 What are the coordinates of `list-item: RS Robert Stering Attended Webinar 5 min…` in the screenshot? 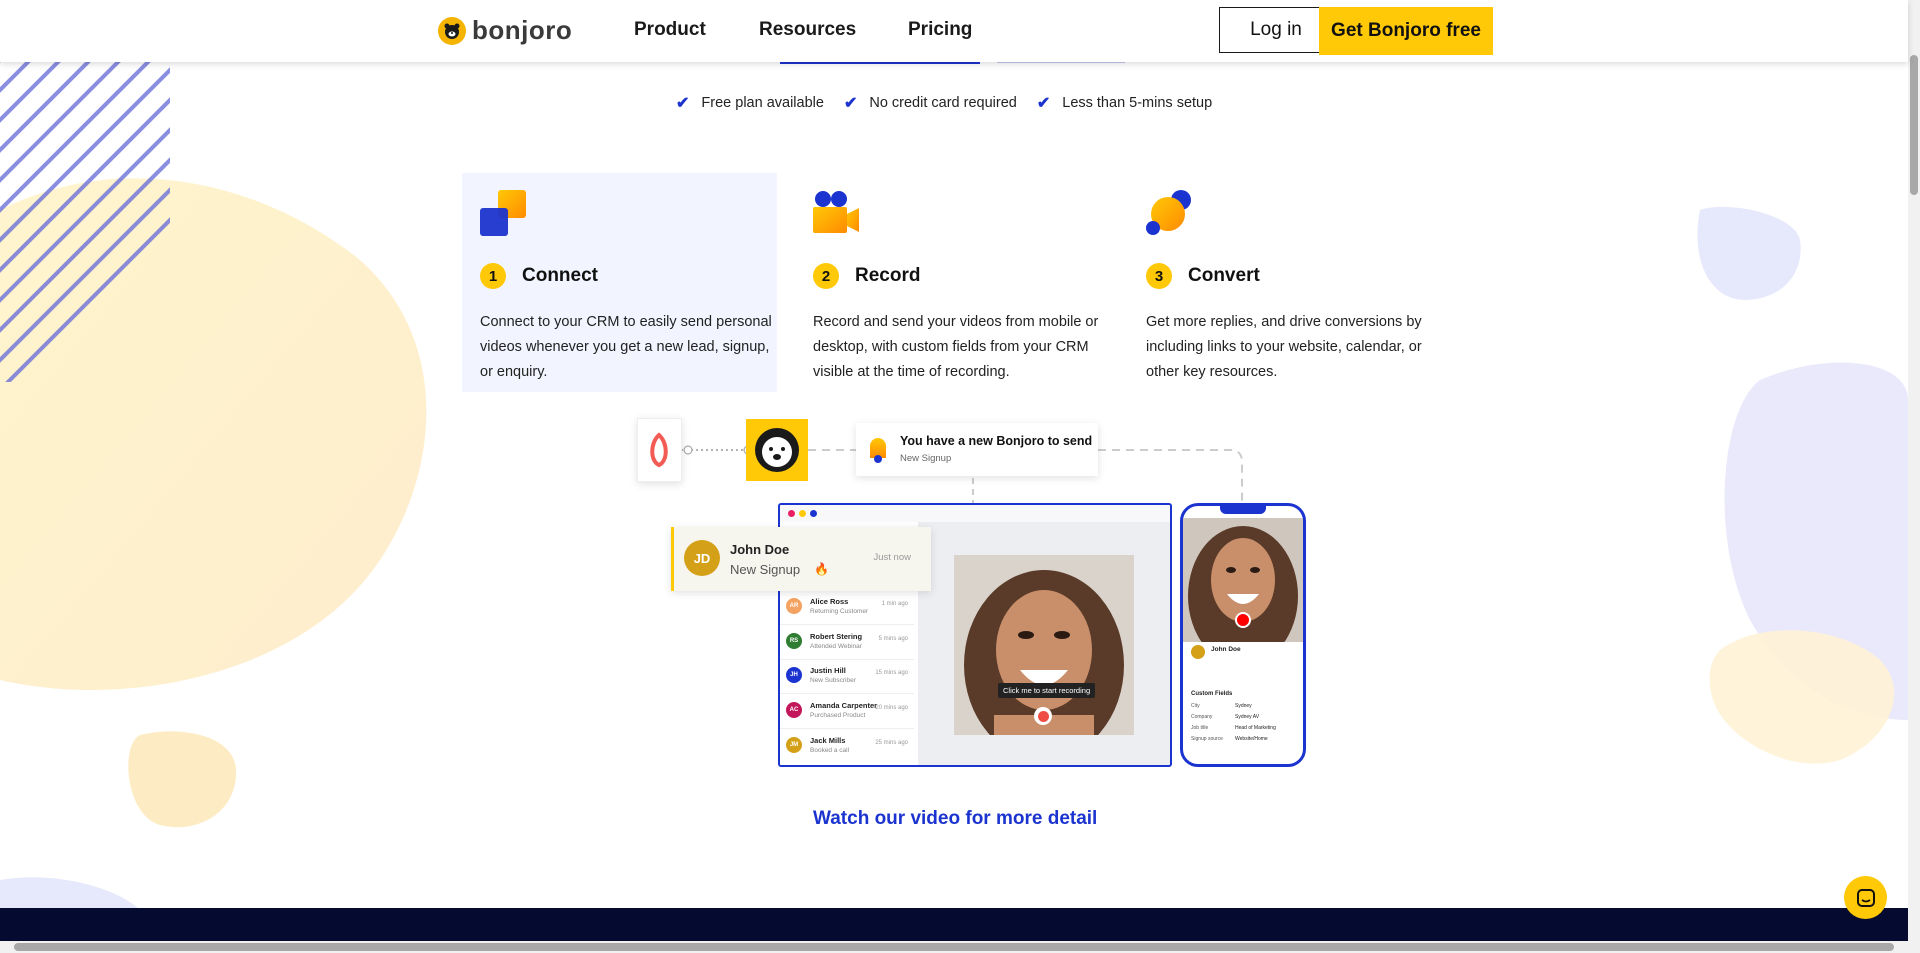 It's located at (847, 642).